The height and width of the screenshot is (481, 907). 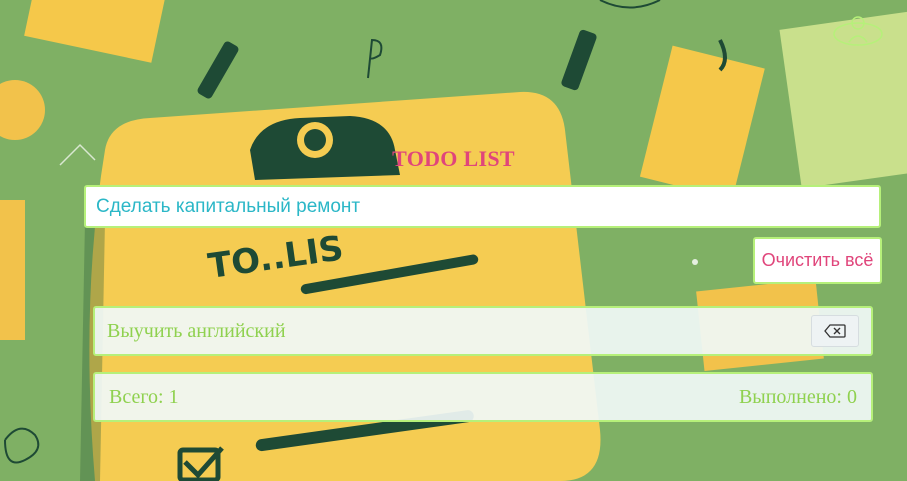 I want to click on task-text: Выучить английский, so click(x=196, y=330).